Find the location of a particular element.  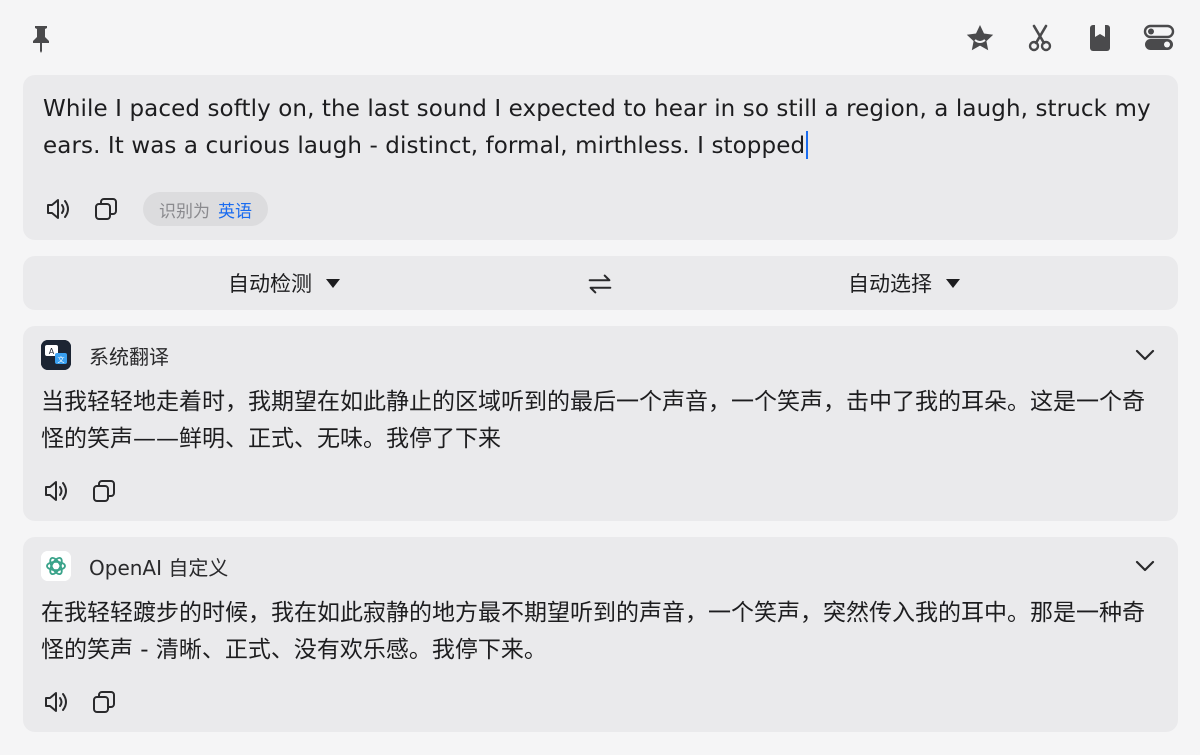

star-icon is located at coordinates (980, 38).